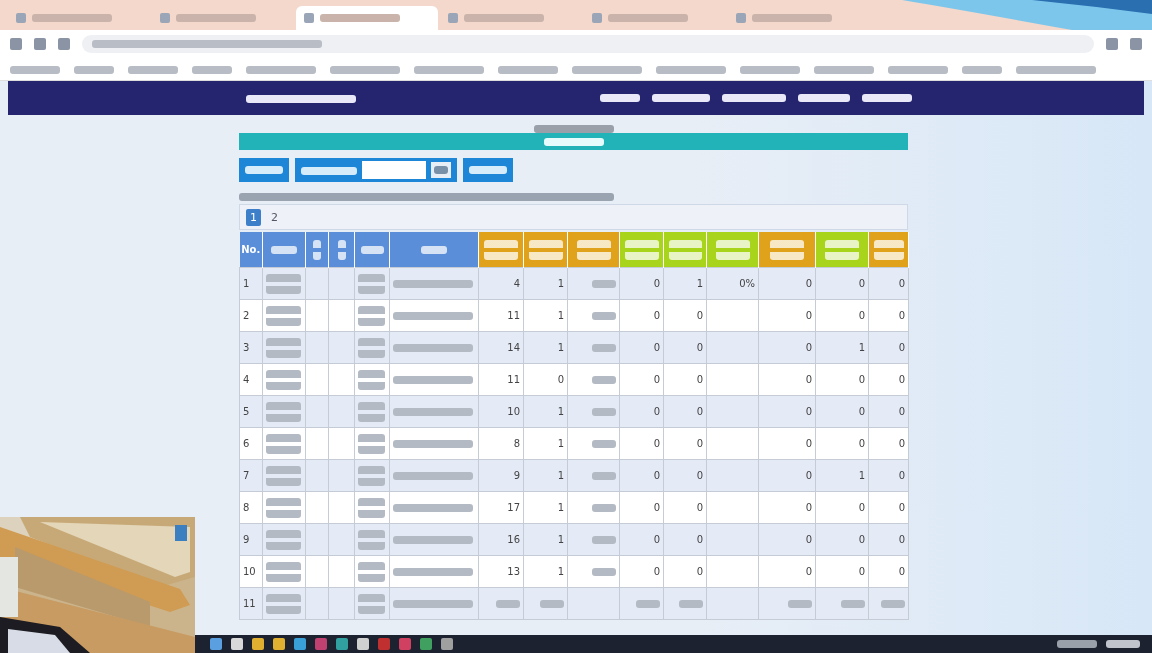  Describe the element at coordinates (588, 44) in the screenshot. I see `address-bar` at that location.